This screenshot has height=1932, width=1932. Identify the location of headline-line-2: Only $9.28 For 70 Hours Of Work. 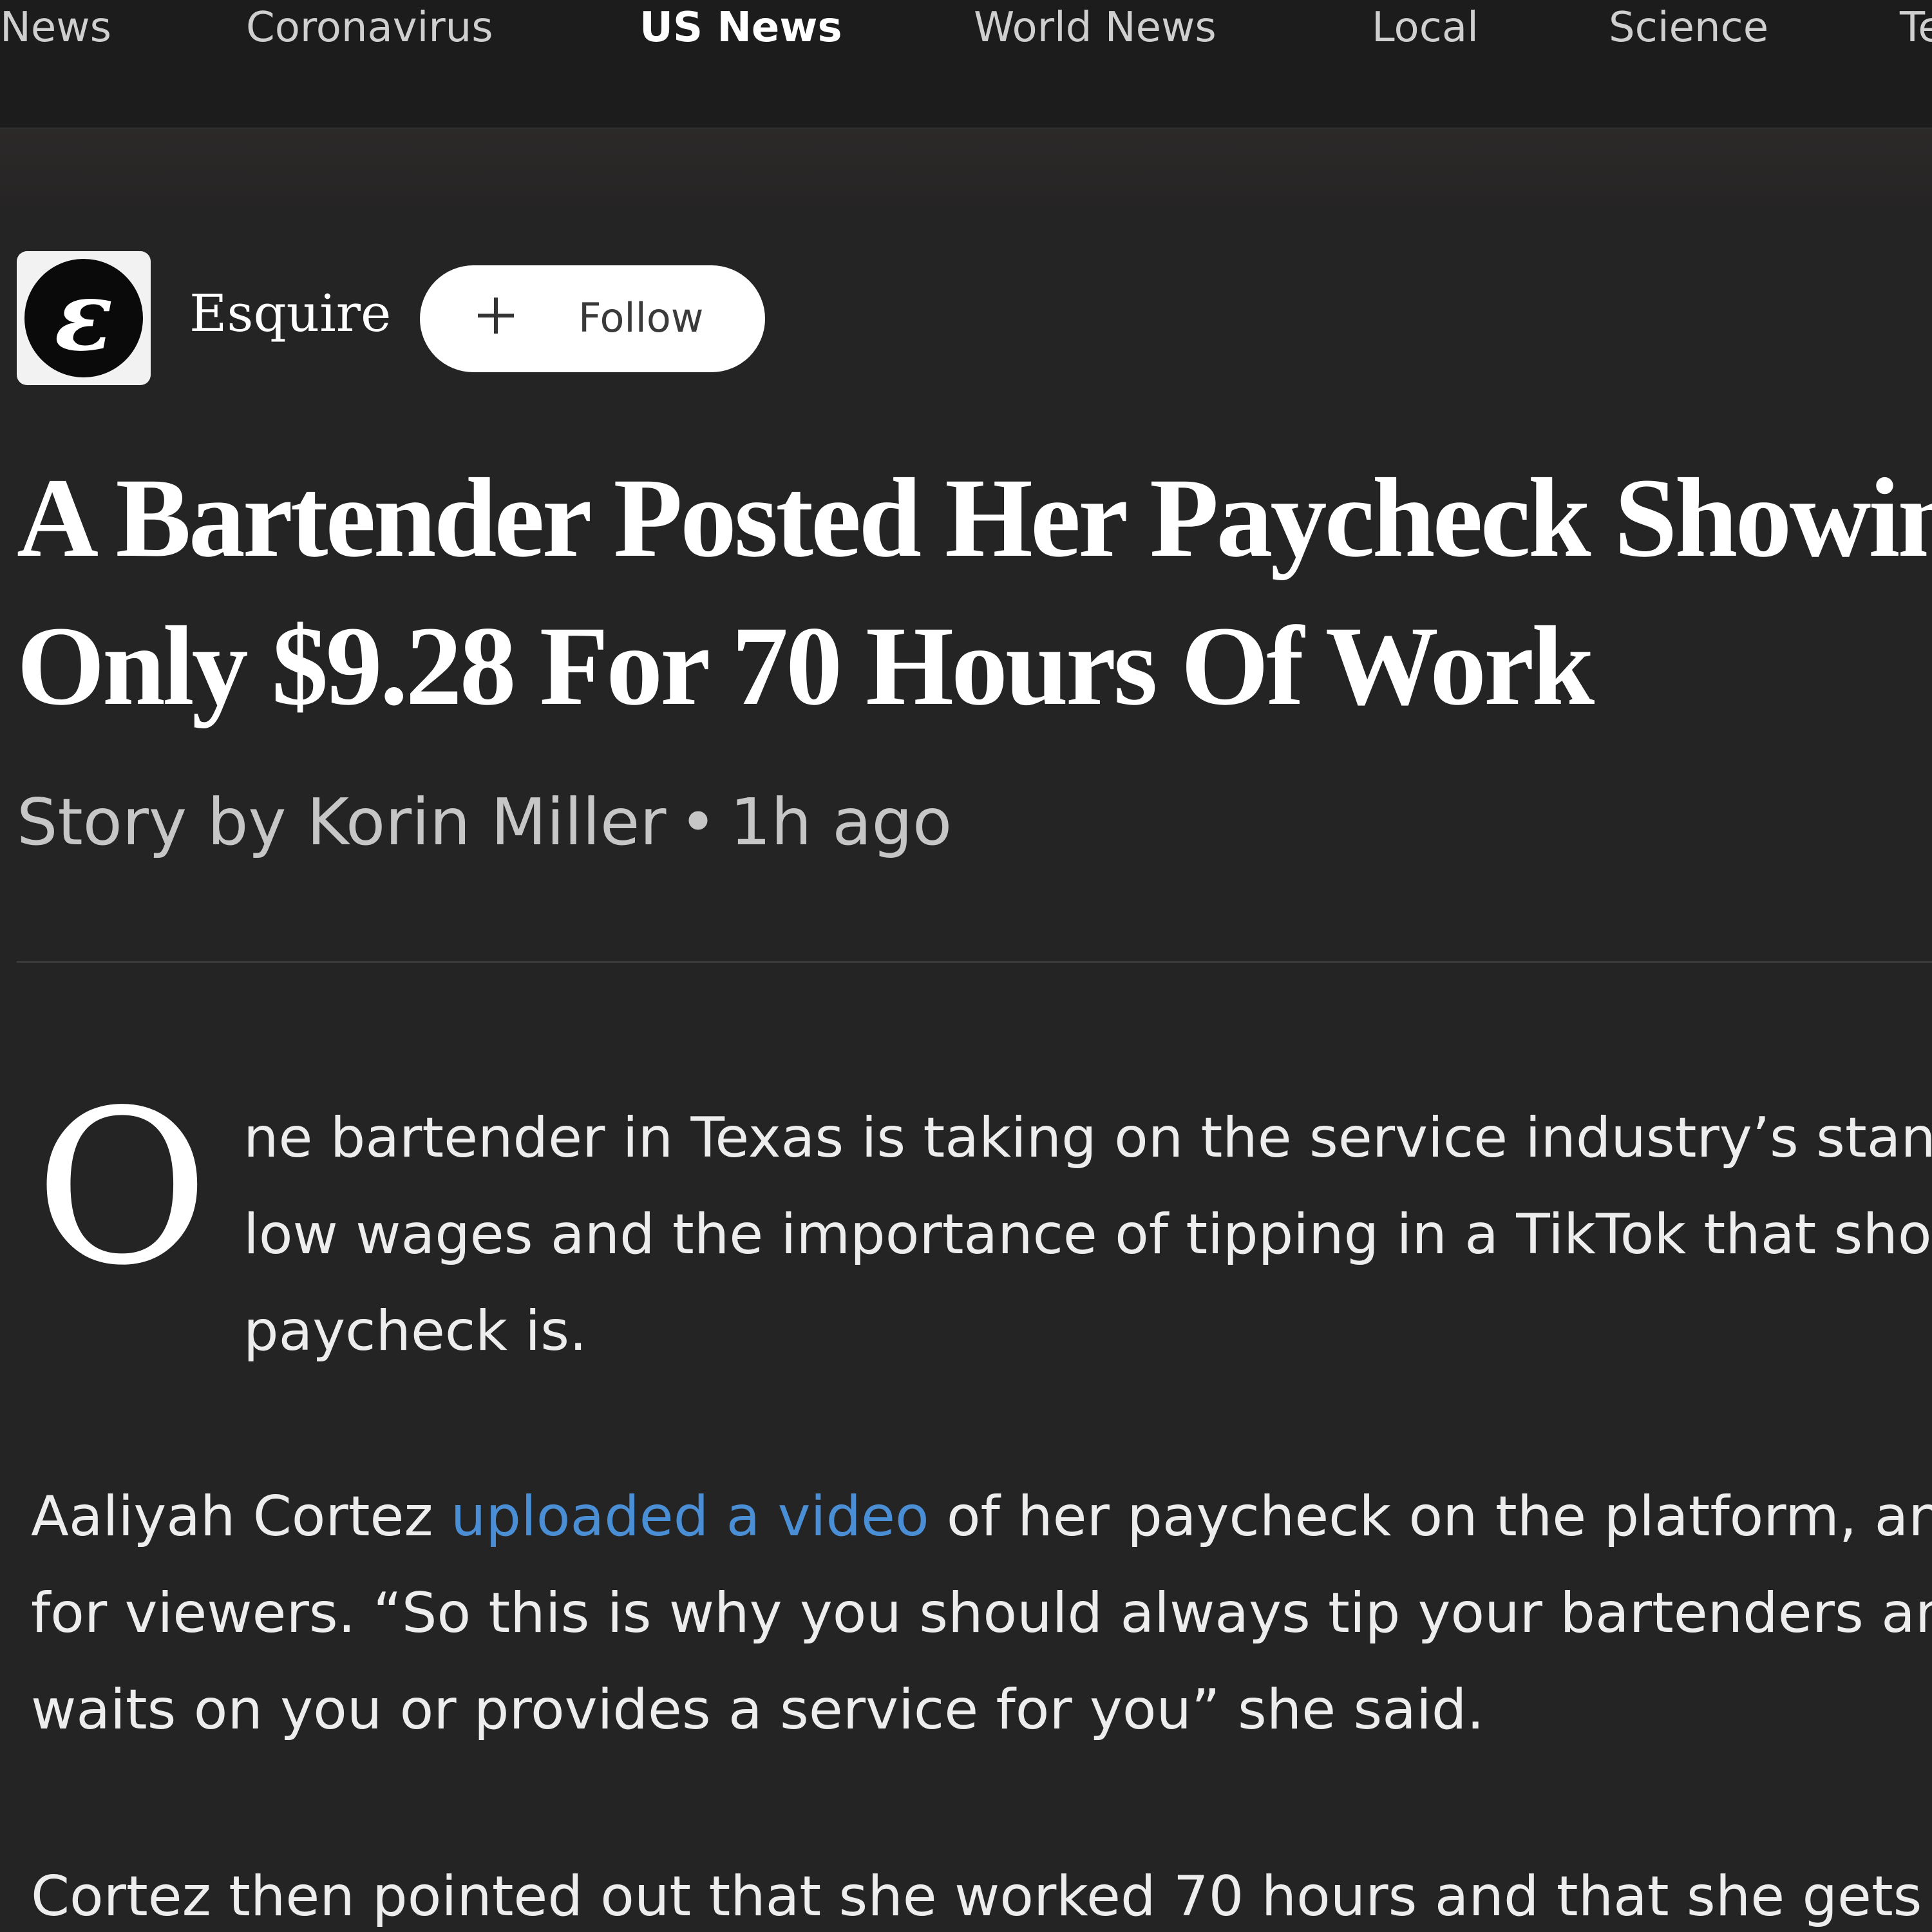
(806, 666).